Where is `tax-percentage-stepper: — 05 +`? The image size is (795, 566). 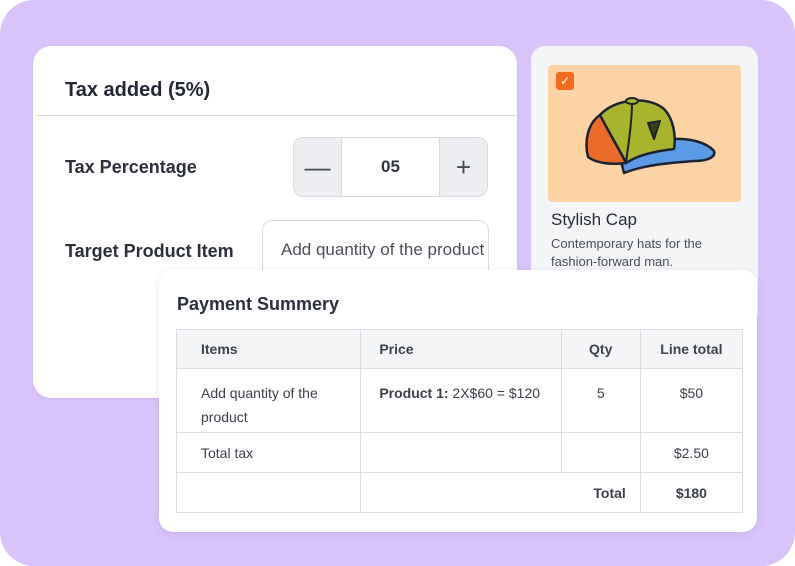
tax-percentage-stepper: — 05 + is located at coordinates (390, 167).